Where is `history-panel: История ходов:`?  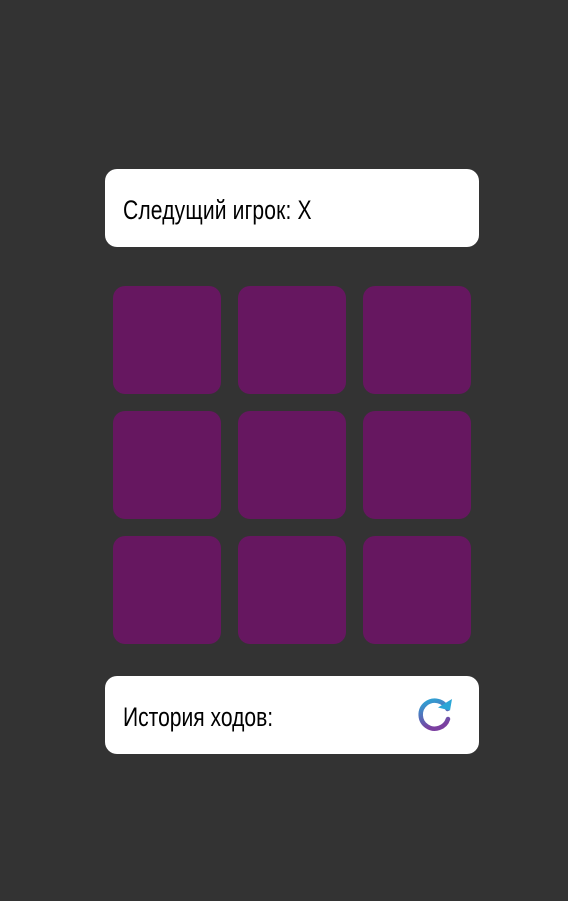 history-panel: История ходов: is located at coordinates (292, 715).